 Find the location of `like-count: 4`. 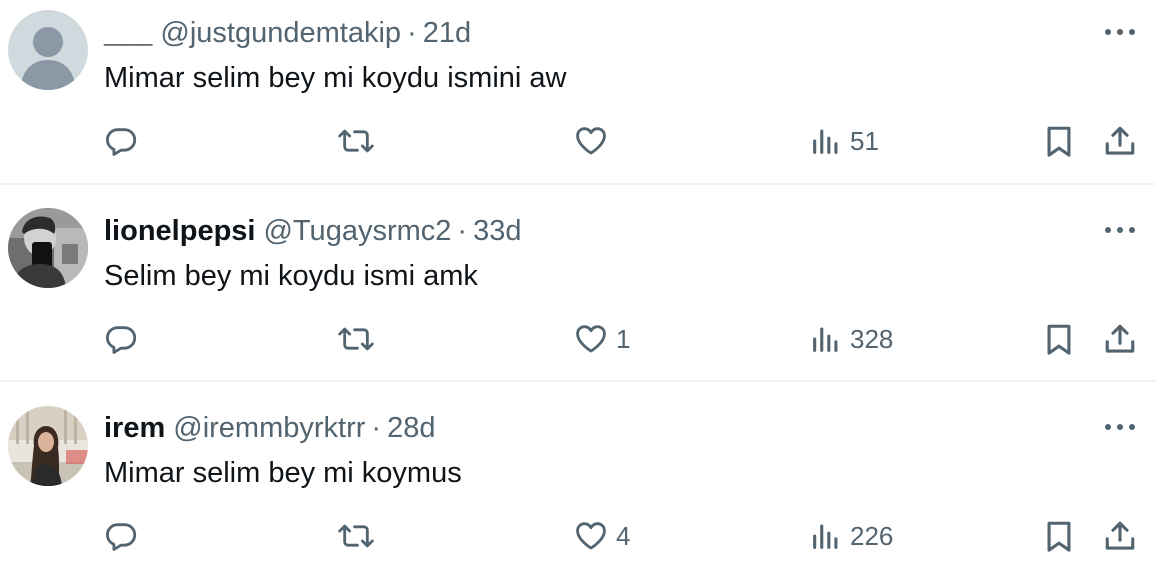

like-count: 4 is located at coordinates (623, 535).